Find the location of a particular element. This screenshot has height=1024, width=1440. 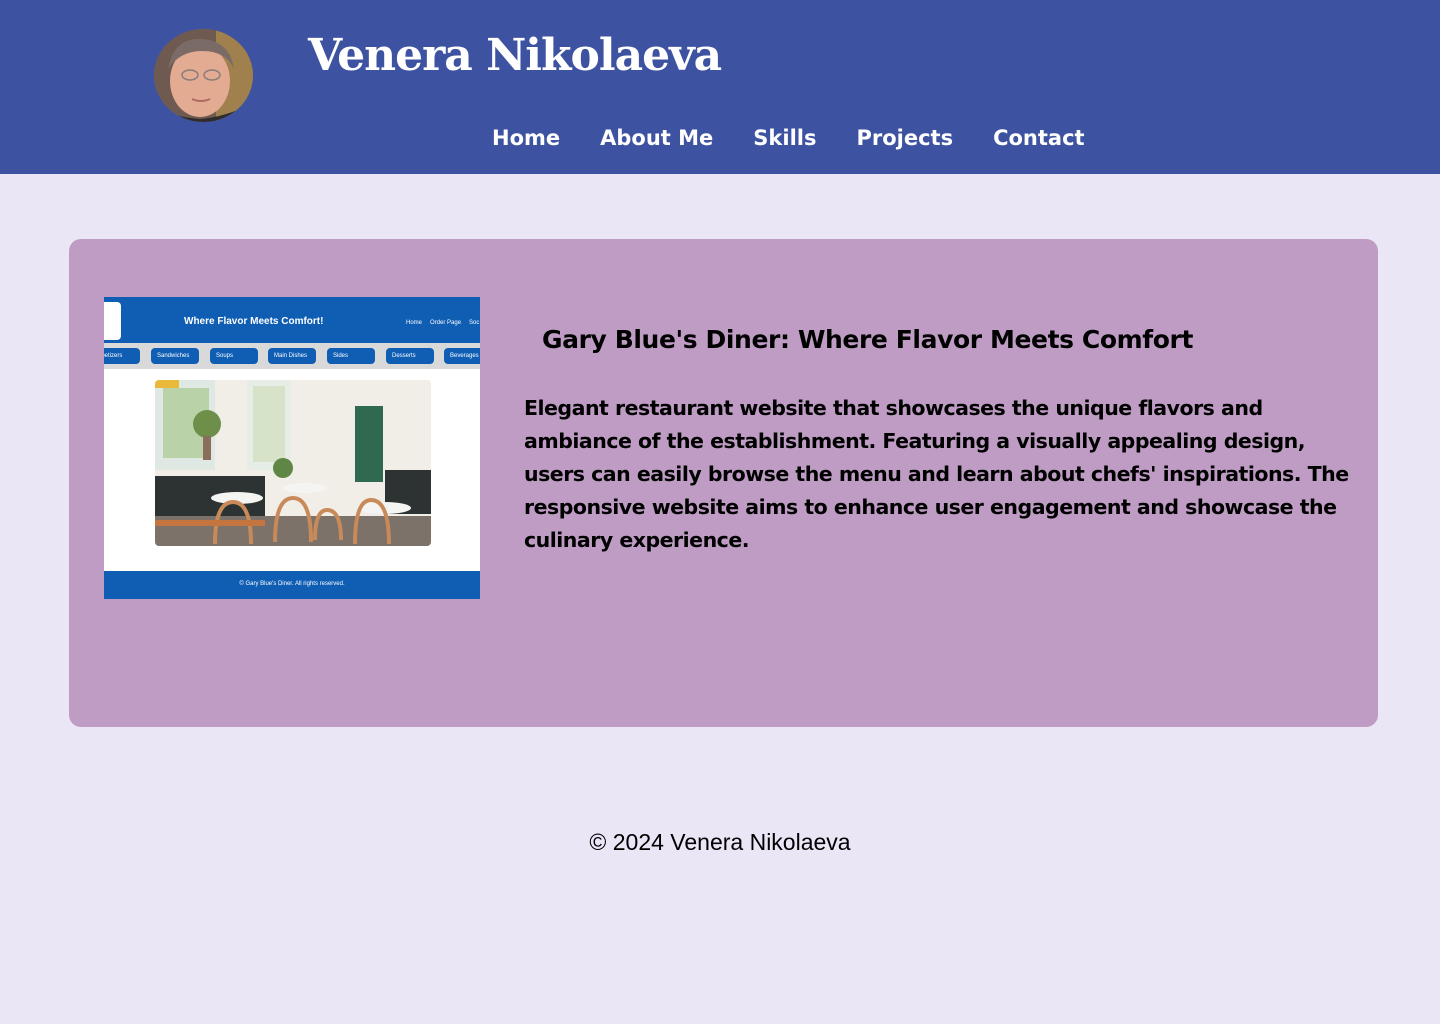

nav-home: Home is located at coordinates (526, 138).